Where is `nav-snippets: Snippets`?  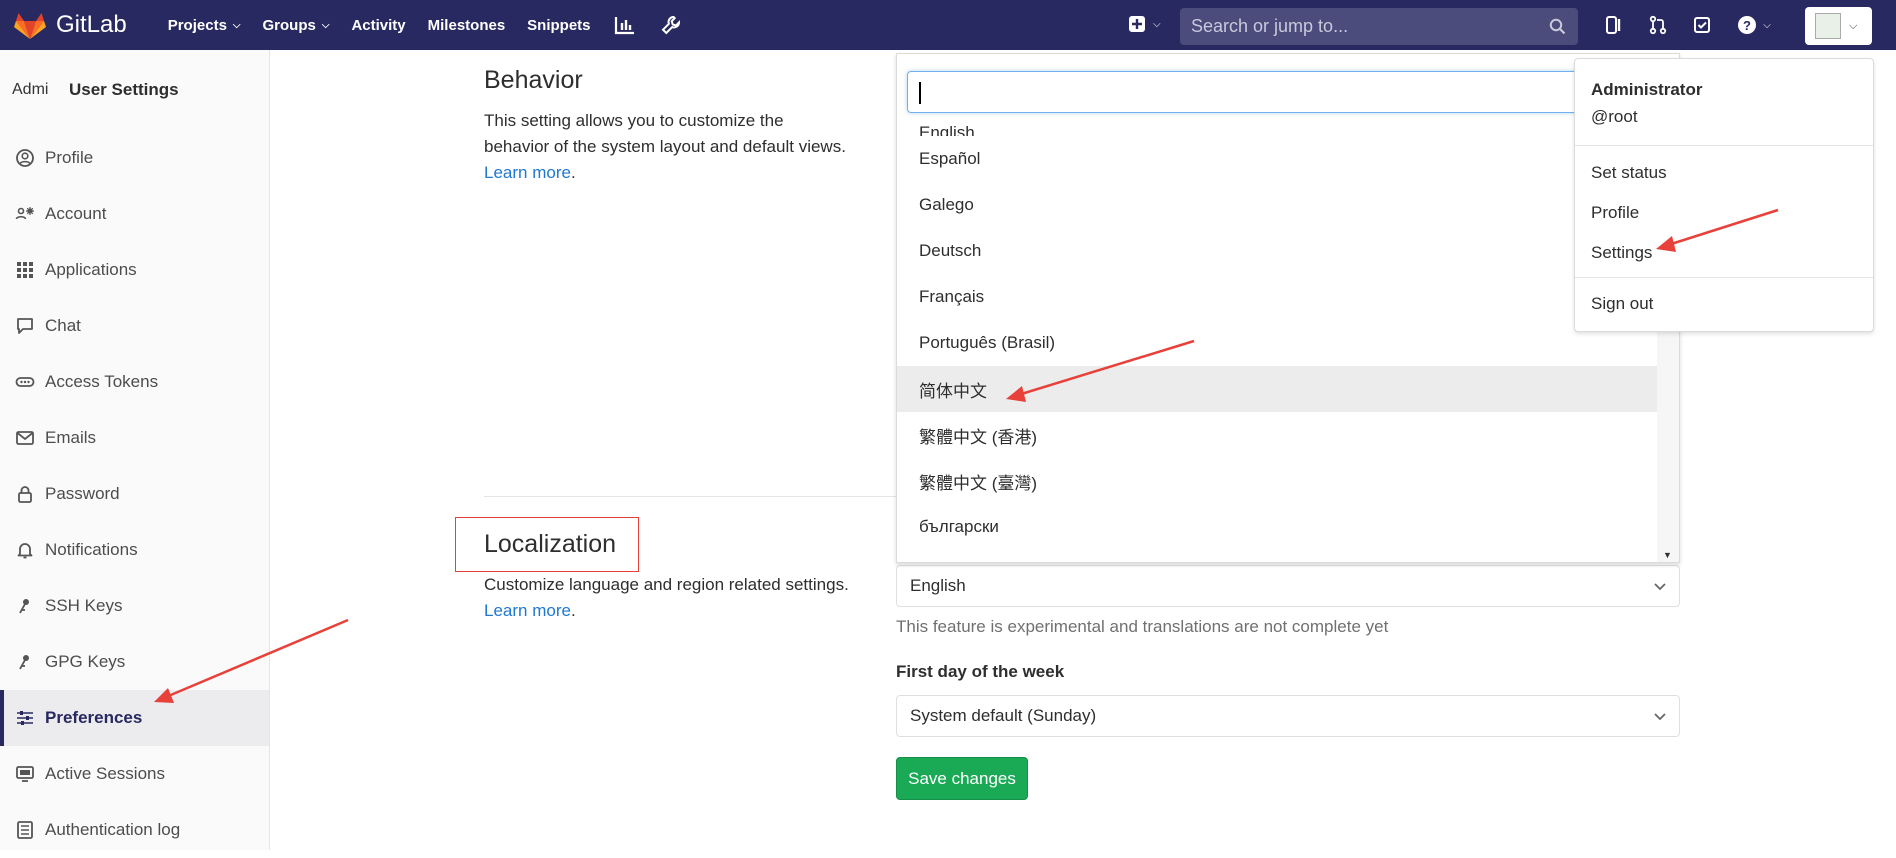
nav-snippets: Snippets is located at coordinates (558, 25).